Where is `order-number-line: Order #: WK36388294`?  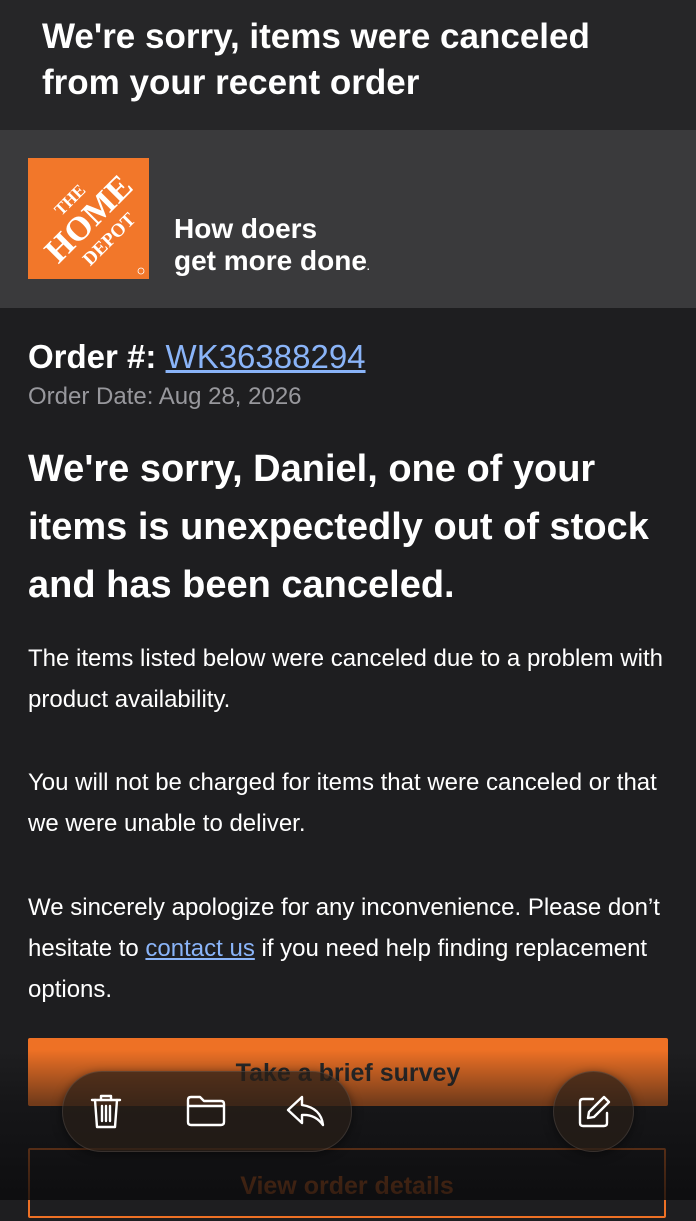
order-number-line: Order #: WK36388294 is located at coordinates (197, 357).